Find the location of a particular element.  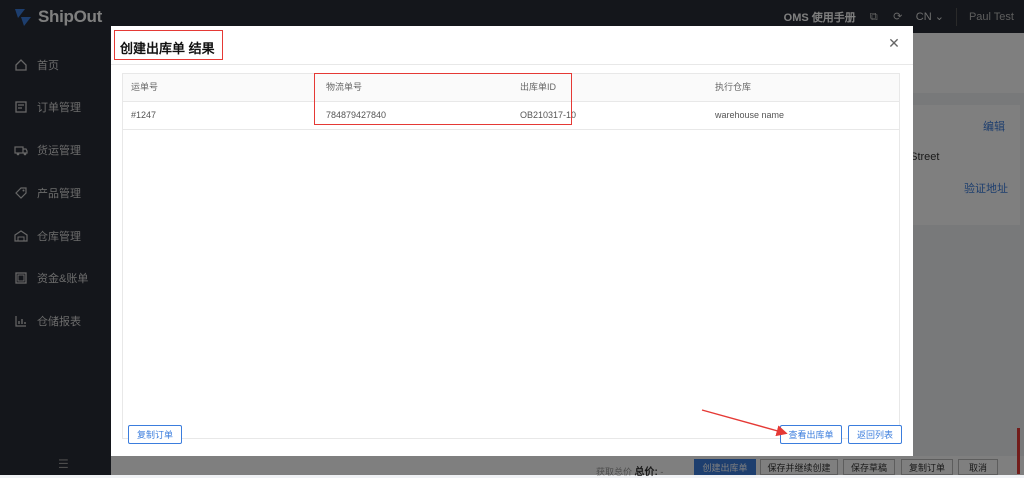

column-header-waybill: 运单号 is located at coordinates (145, 87).